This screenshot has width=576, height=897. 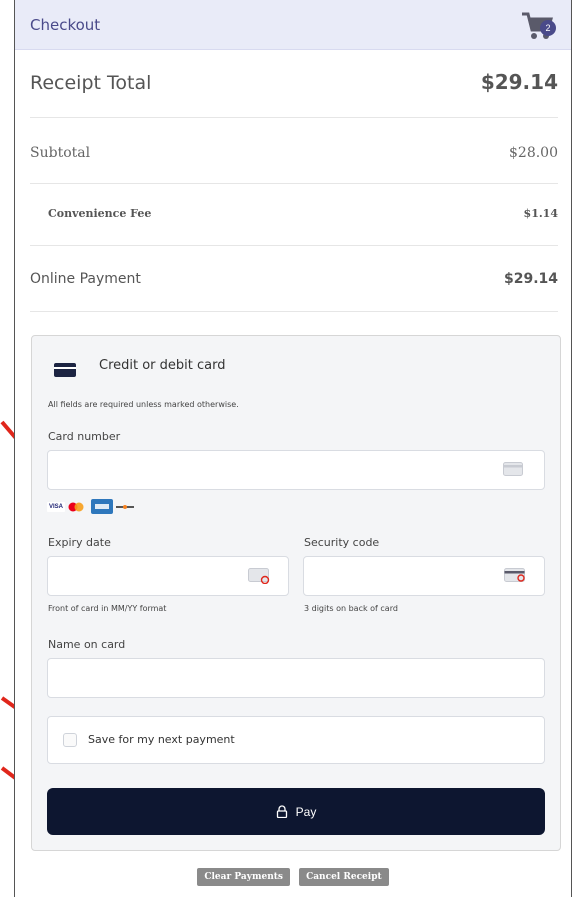 What do you see at coordinates (342, 542) in the screenshot?
I see `security-code-label: Security code` at bounding box center [342, 542].